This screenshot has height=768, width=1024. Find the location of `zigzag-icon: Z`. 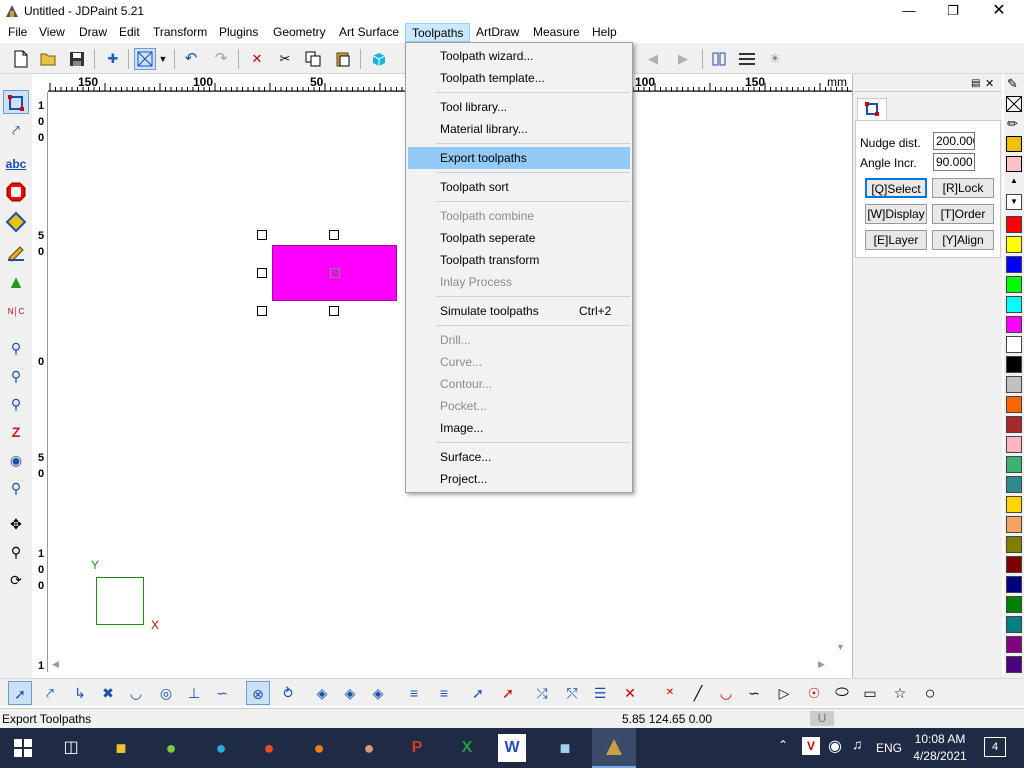

zigzag-icon: Z is located at coordinates (16, 432).